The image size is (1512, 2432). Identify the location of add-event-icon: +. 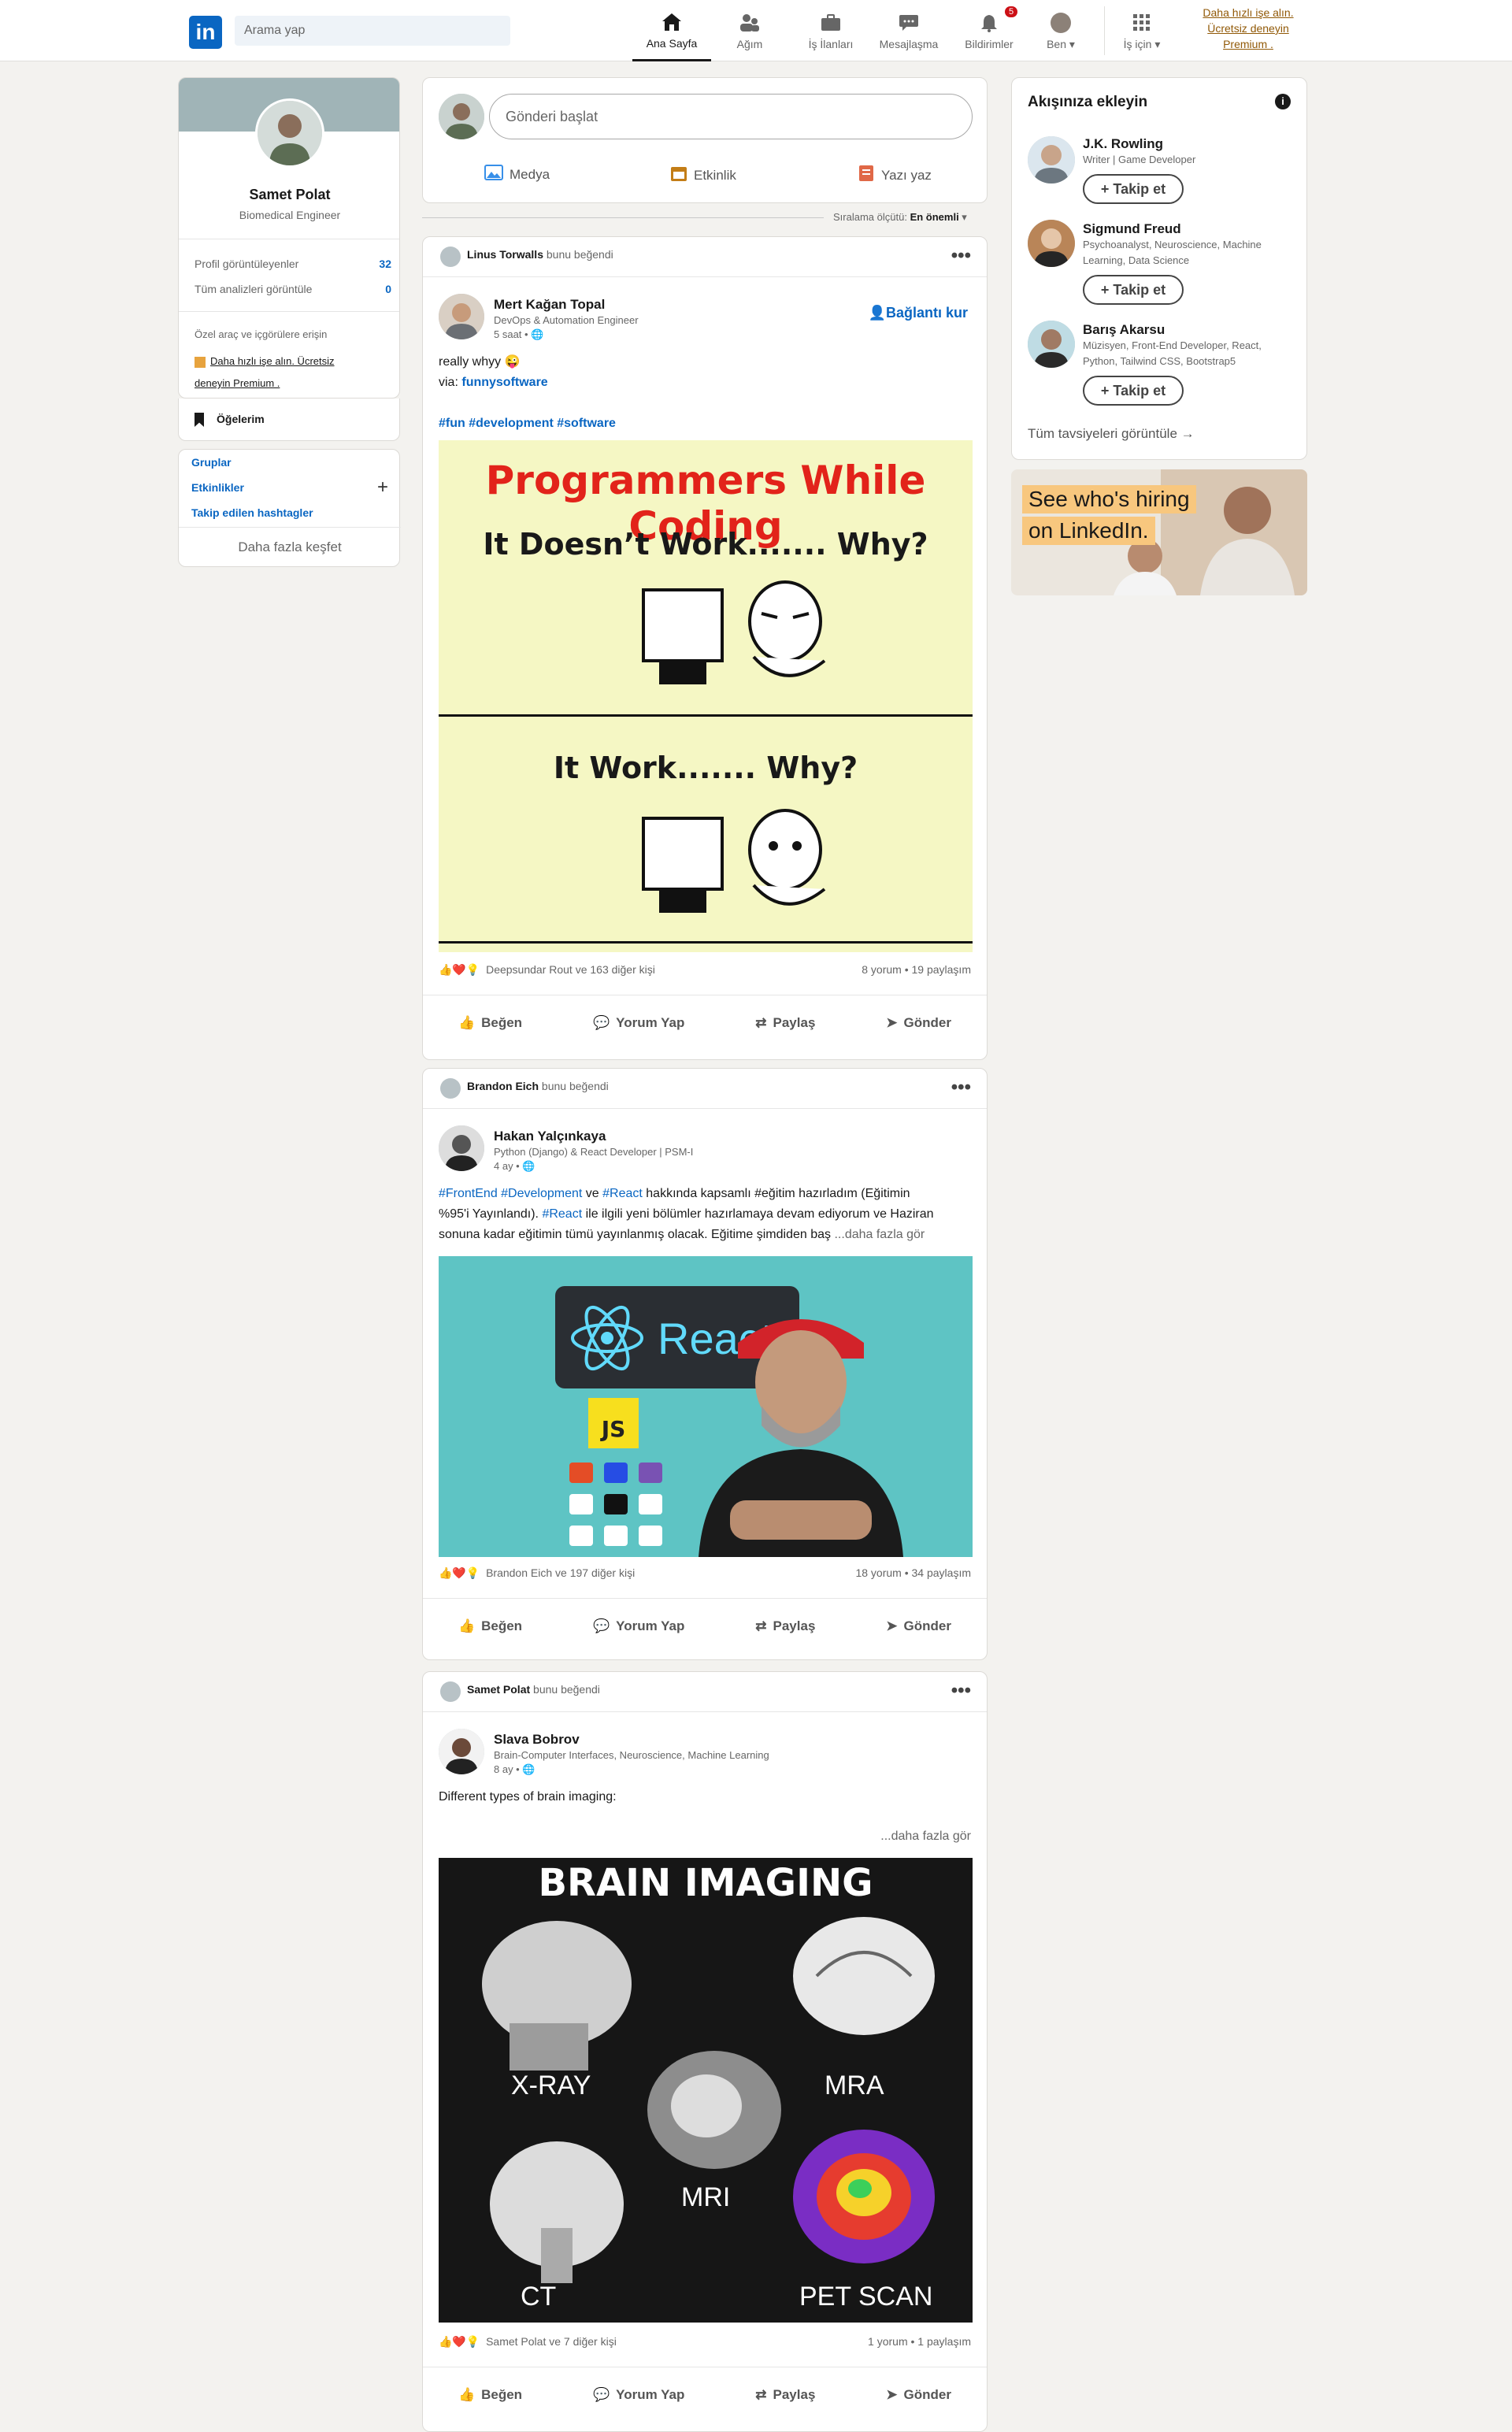
(382, 487).